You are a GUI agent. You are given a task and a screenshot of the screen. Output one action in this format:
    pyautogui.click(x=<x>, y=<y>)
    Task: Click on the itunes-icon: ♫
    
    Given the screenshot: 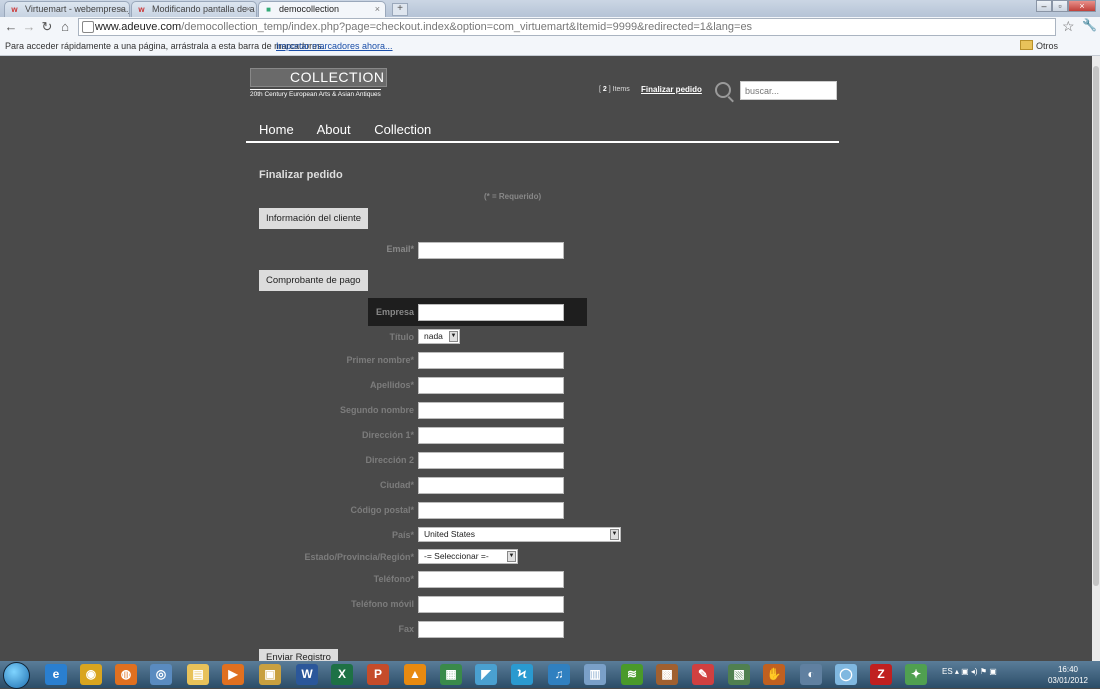 What is the action you would take?
    pyautogui.click(x=559, y=674)
    